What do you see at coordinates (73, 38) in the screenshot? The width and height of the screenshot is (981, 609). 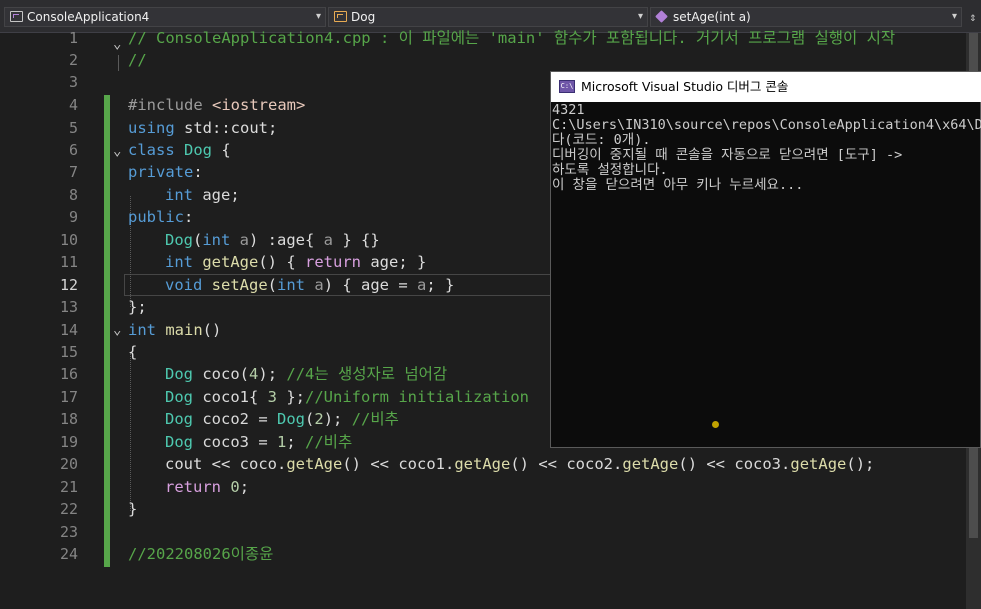 I see `line-number: 1` at bounding box center [73, 38].